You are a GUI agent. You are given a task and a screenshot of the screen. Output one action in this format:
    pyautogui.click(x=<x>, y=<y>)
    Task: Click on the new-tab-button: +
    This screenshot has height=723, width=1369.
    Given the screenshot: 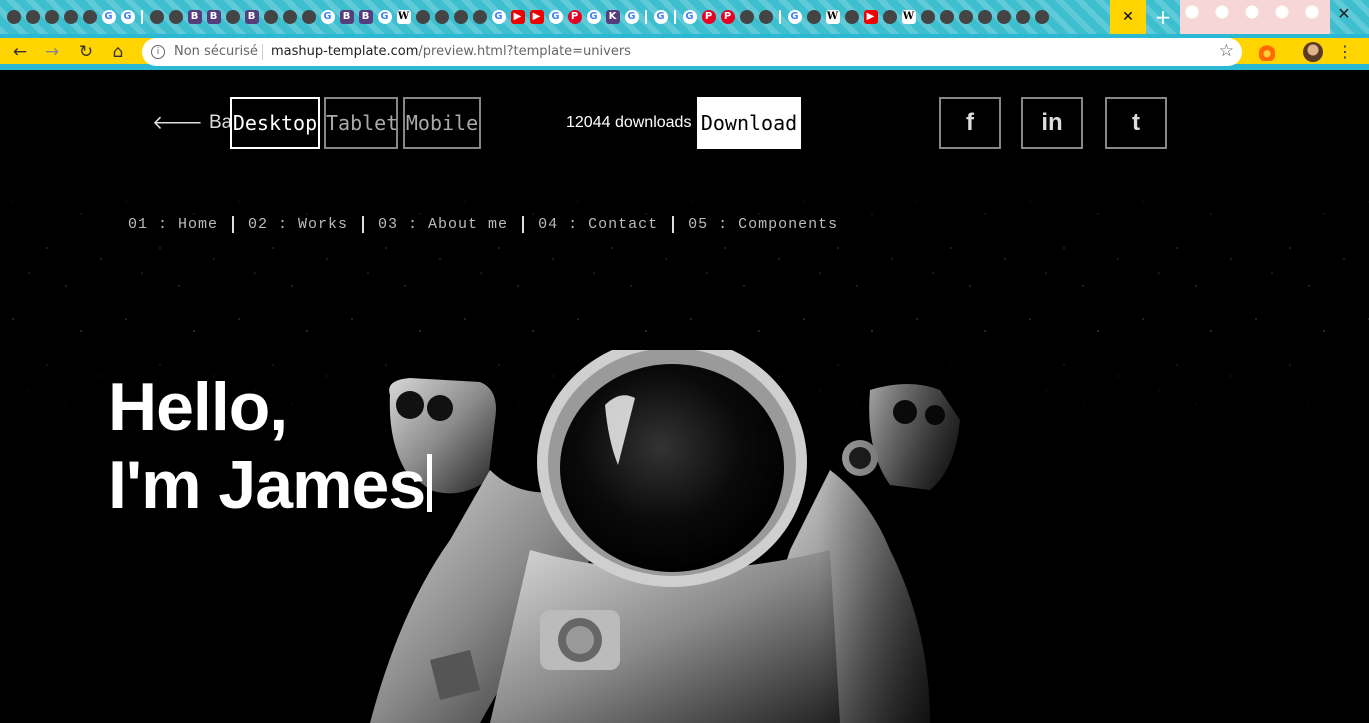 What is the action you would take?
    pyautogui.click(x=1163, y=17)
    